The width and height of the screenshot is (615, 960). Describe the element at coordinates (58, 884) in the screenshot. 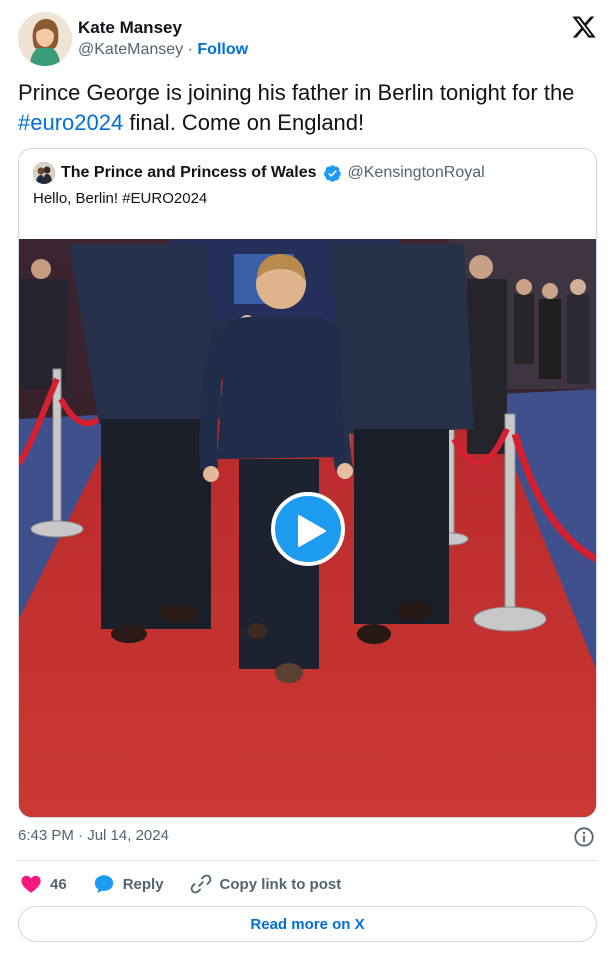

I see `like-count: 46` at that location.